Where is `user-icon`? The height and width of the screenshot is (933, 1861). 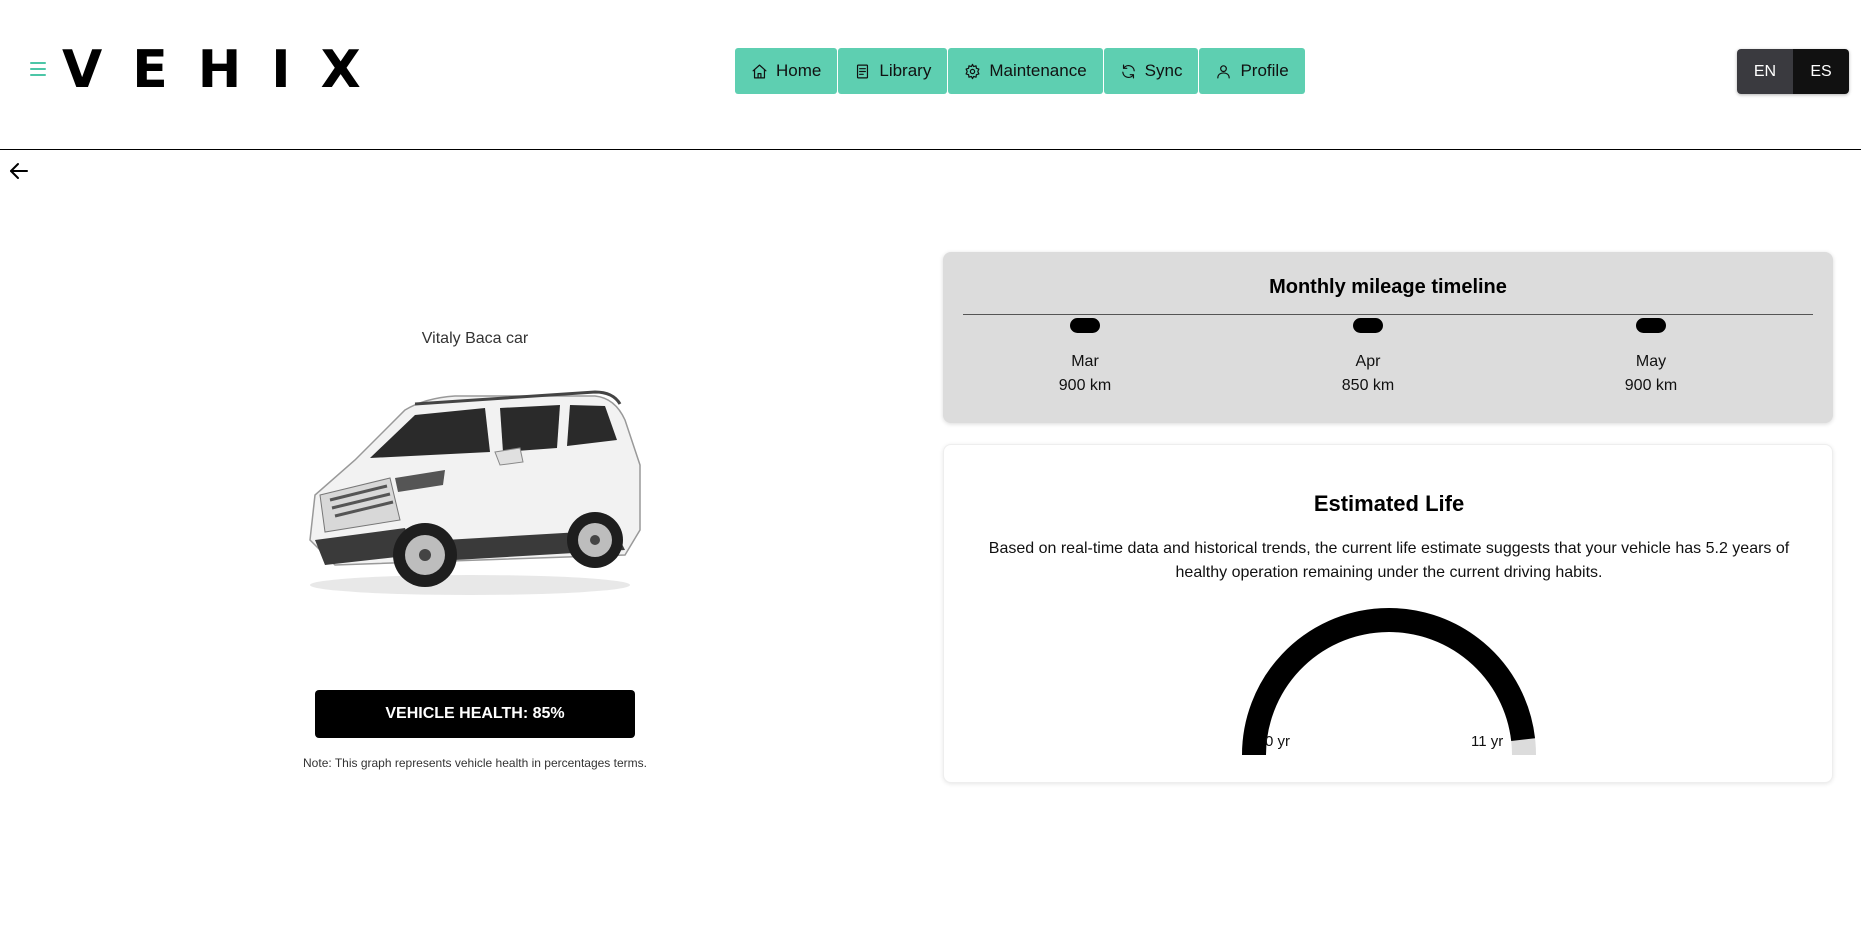
user-icon is located at coordinates (1224, 71).